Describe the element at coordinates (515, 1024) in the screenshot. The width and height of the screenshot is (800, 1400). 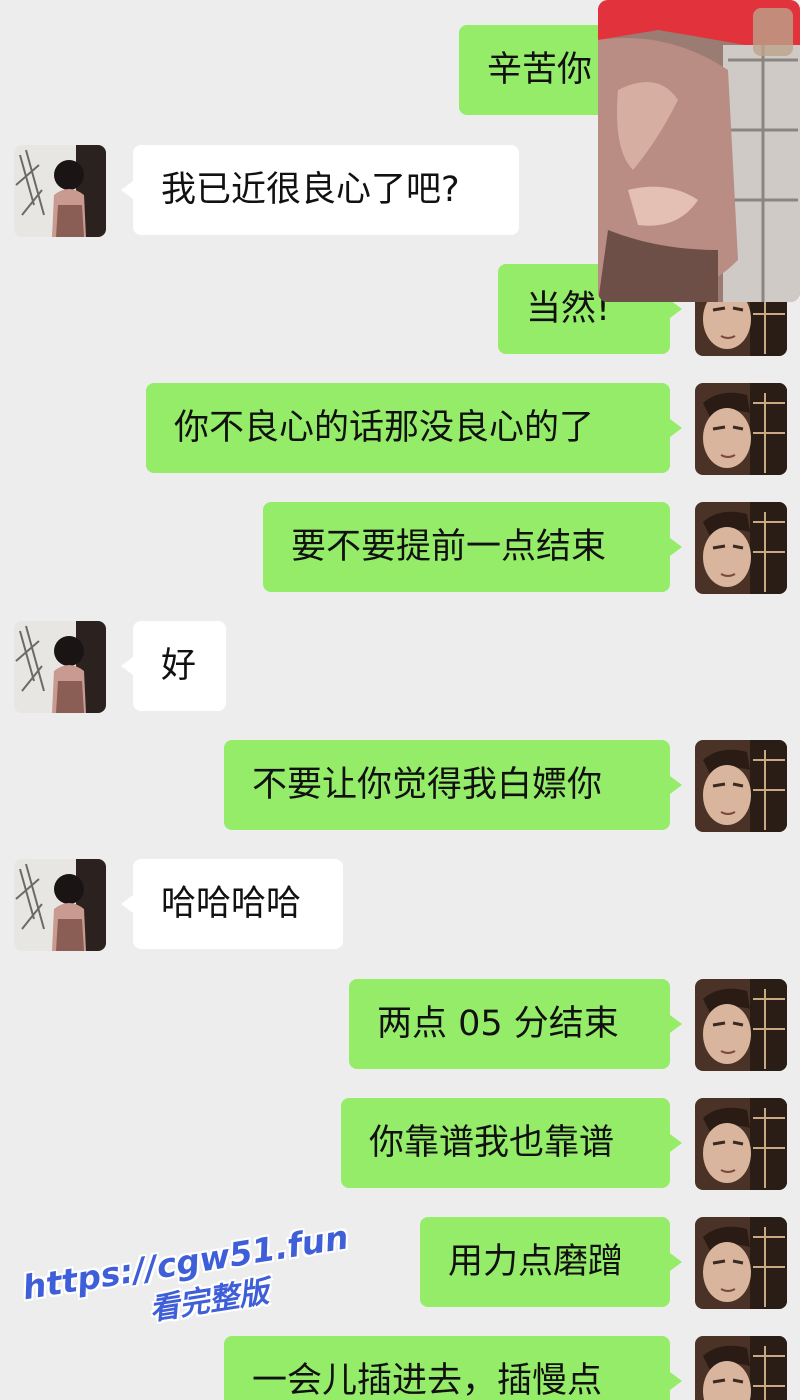
I see `message-bubble-sent: 两点 05 分结束` at that location.